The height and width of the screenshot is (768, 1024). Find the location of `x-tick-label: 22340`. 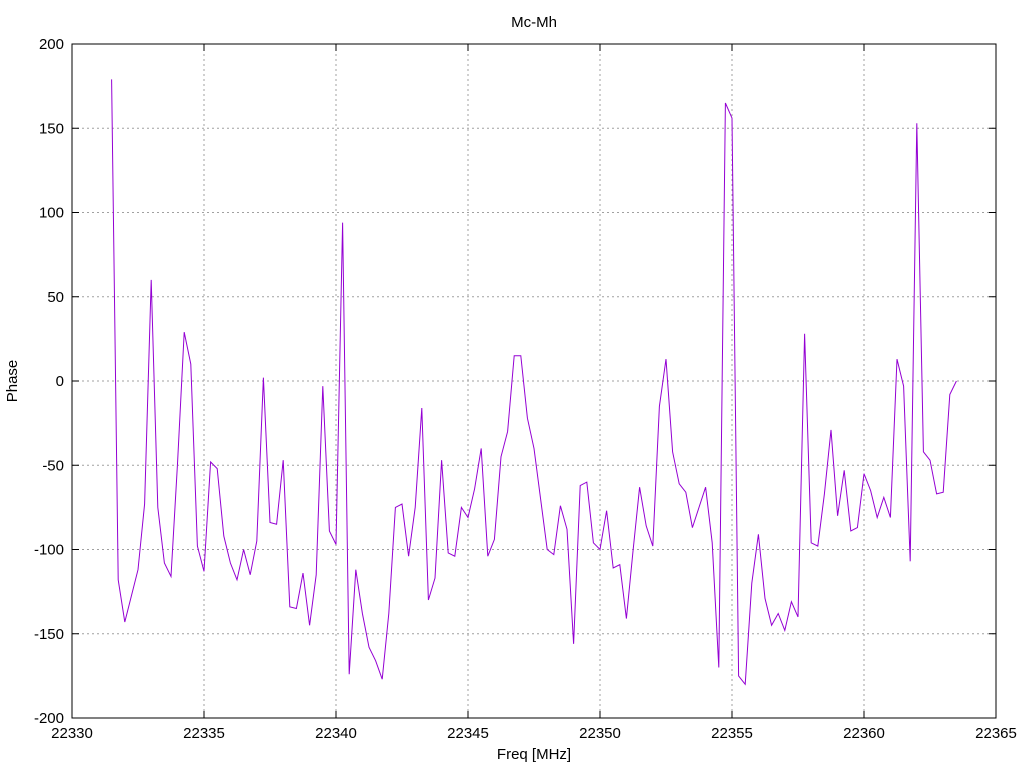

x-tick-label: 22340 is located at coordinates (336, 733).